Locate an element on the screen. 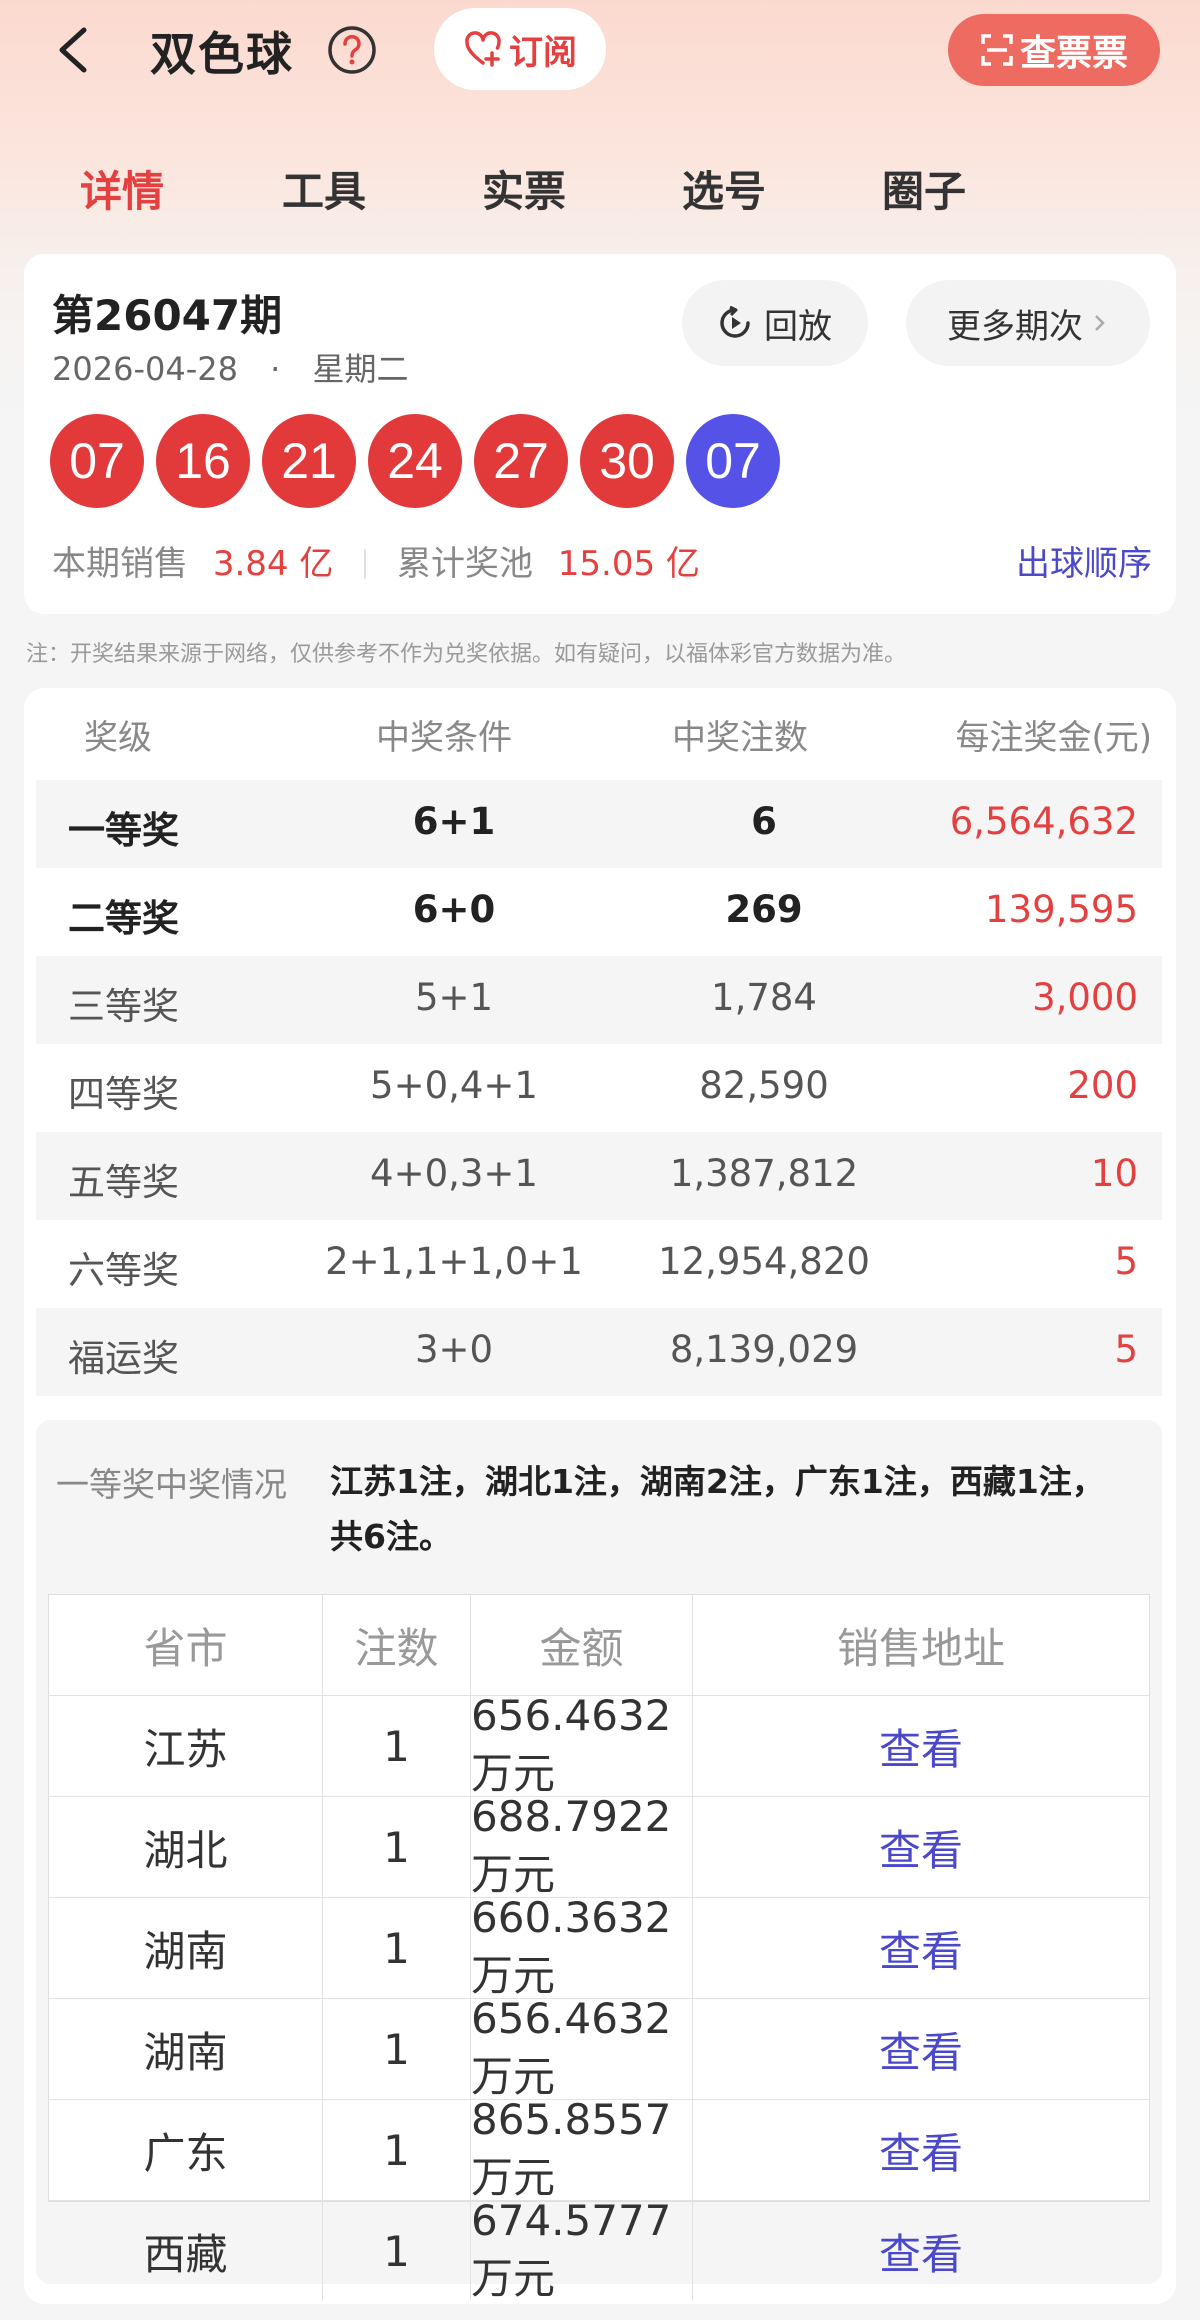  more-issues-button: 更多期次 is located at coordinates (1028, 323).